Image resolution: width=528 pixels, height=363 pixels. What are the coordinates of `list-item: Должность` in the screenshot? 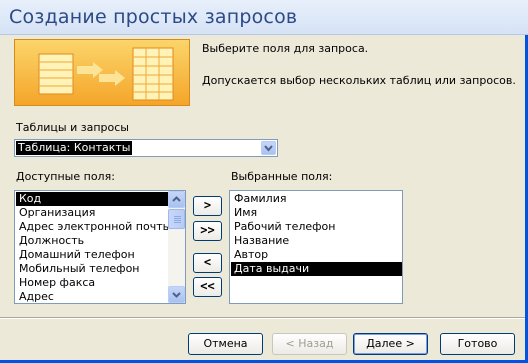 It's located at (92, 241).